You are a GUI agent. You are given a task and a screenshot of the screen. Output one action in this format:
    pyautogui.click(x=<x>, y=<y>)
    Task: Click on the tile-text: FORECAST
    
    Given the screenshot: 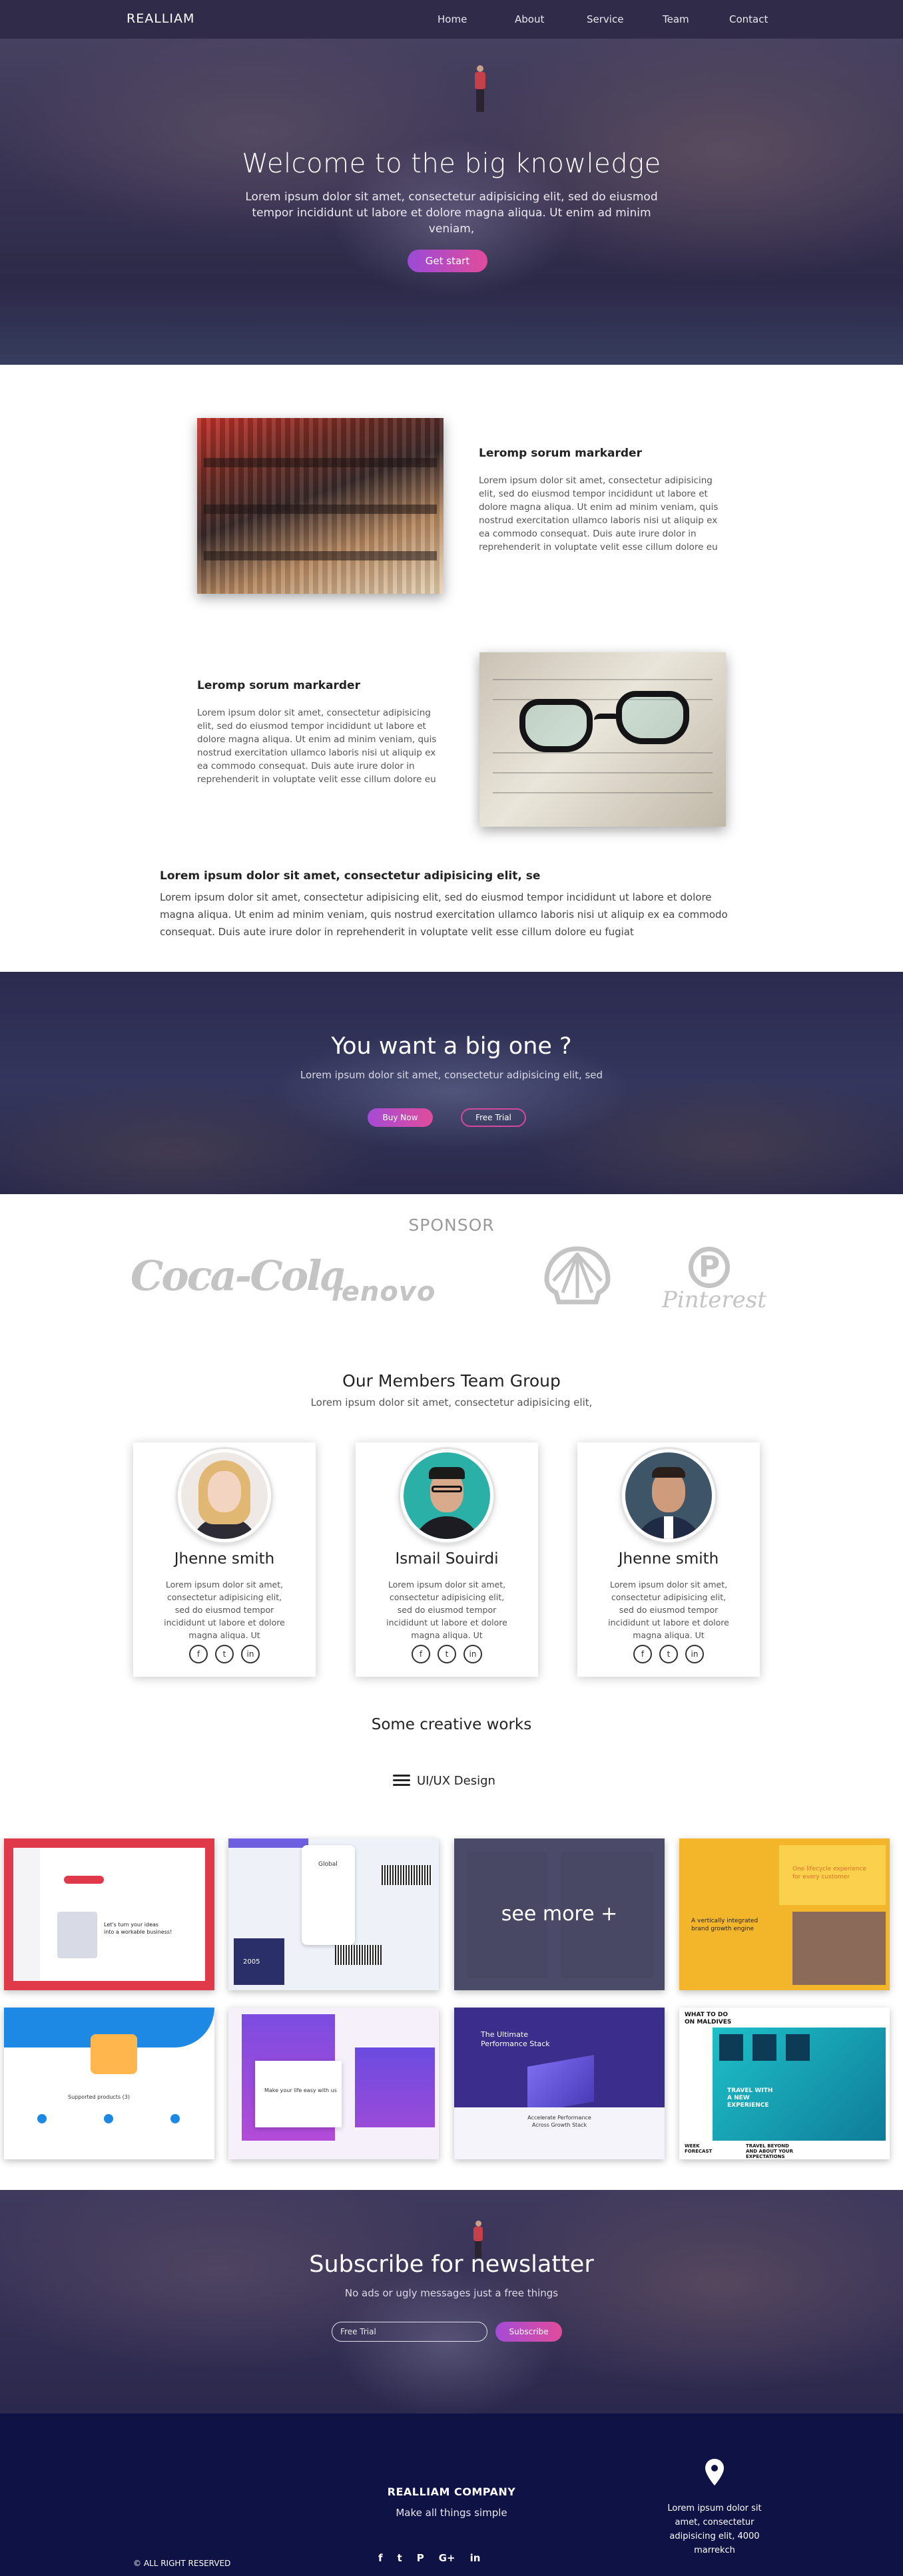 What is the action you would take?
    pyautogui.click(x=699, y=2151)
    